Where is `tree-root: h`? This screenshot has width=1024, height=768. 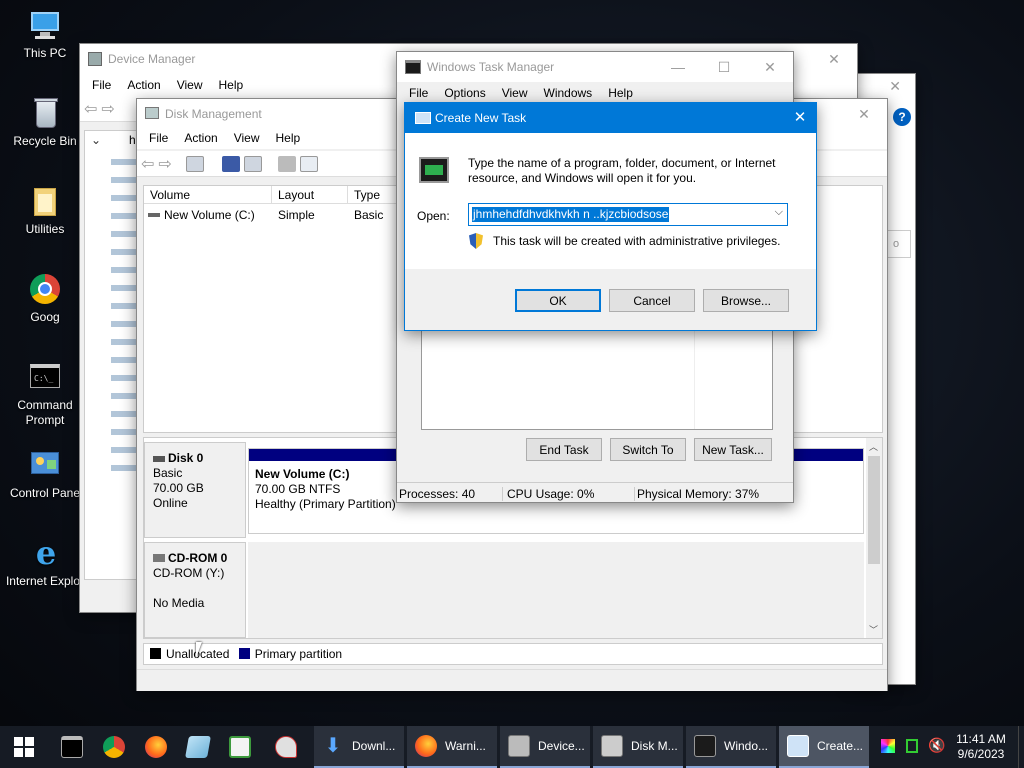 tree-root: h is located at coordinates (132, 140).